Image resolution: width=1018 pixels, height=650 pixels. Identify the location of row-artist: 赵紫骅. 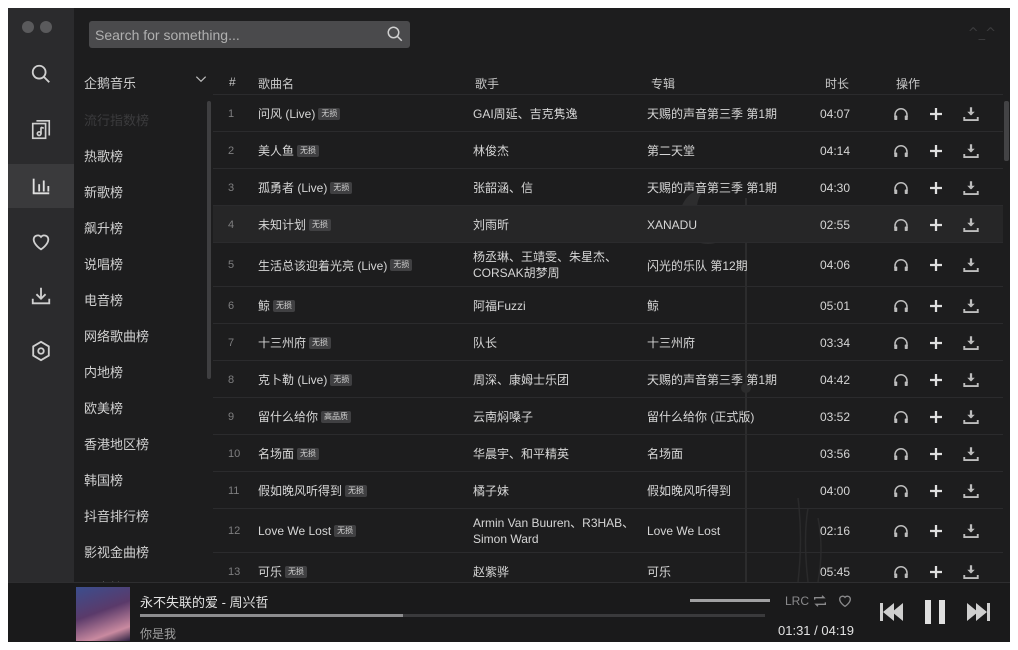
(555, 567).